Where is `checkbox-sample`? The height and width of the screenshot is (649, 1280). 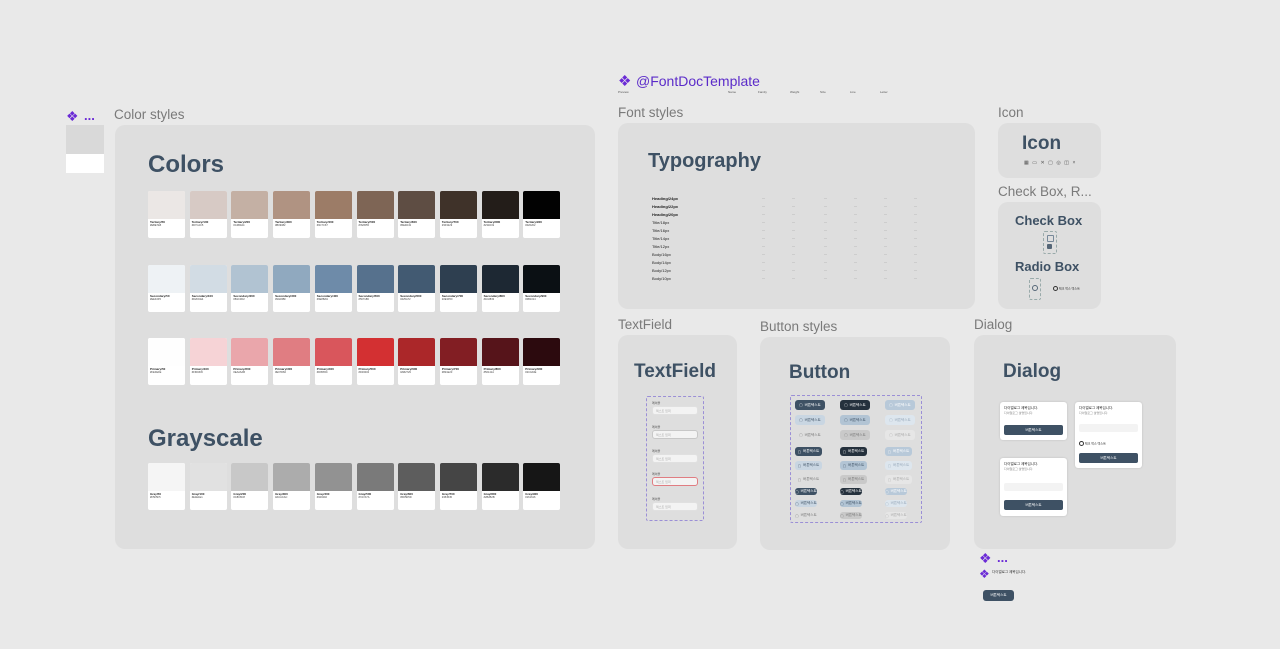 checkbox-sample is located at coordinates (1050, 242).